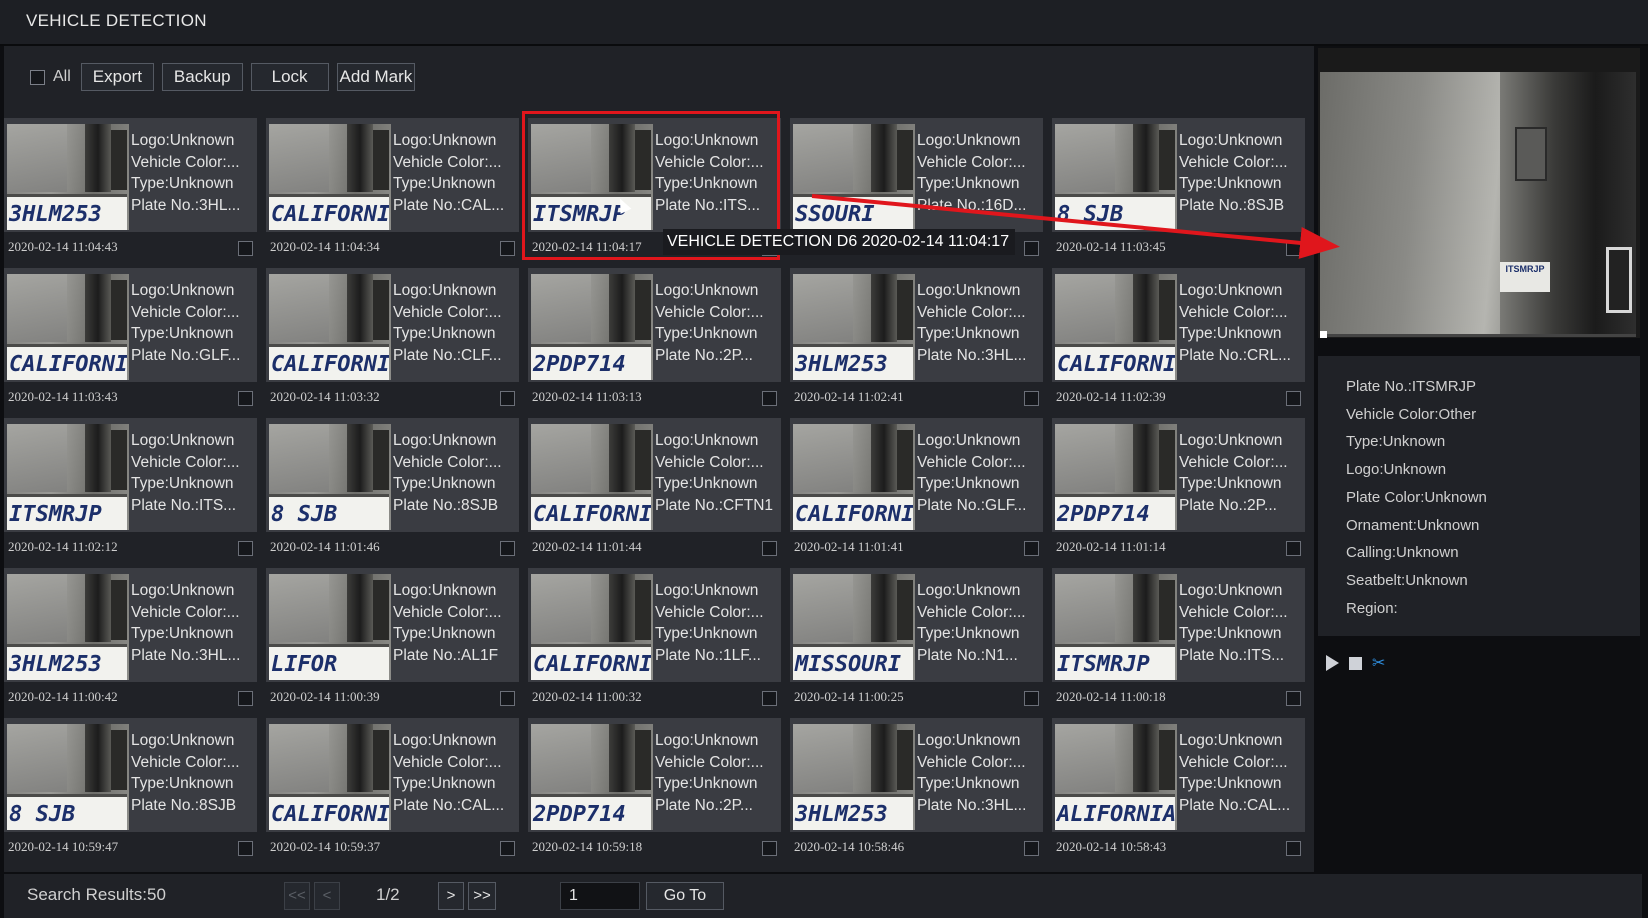 The image size is (1648, 918). I want to click on stop-icon, so click(1355, 663).